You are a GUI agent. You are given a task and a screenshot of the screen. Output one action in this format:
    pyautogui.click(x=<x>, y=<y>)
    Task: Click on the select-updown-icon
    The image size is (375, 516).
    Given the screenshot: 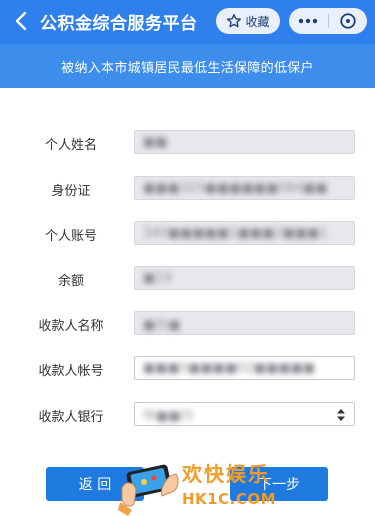 What is the action you would take?
    pyautogui.click(x=341, y=415)
    